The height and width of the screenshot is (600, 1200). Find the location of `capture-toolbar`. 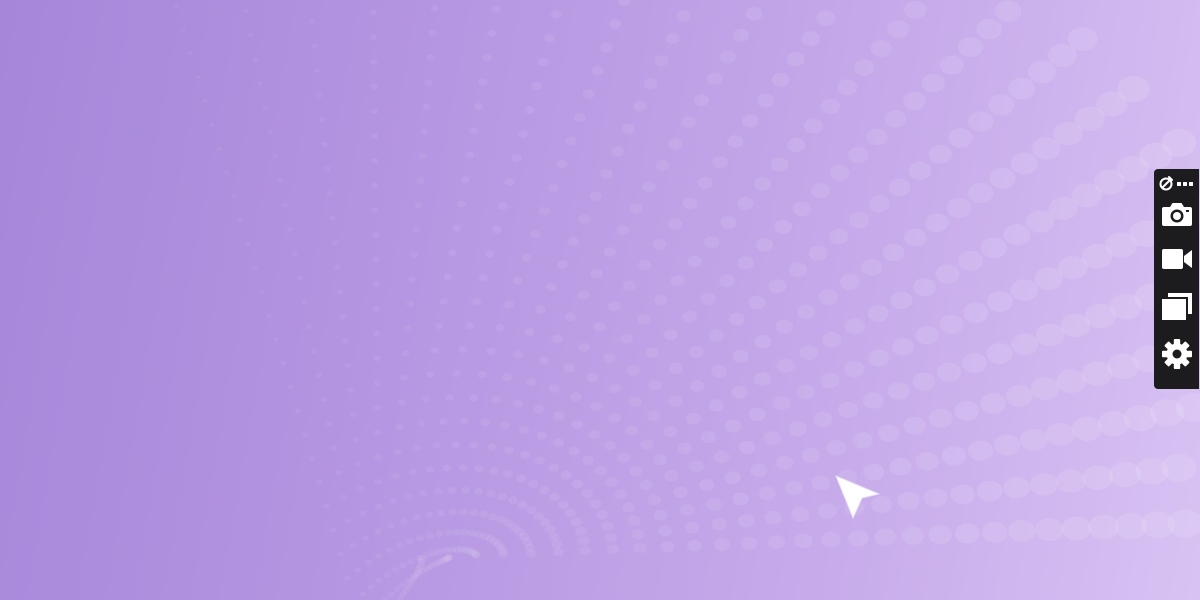

capture-toolbar is located at coordinates (1176, 279).